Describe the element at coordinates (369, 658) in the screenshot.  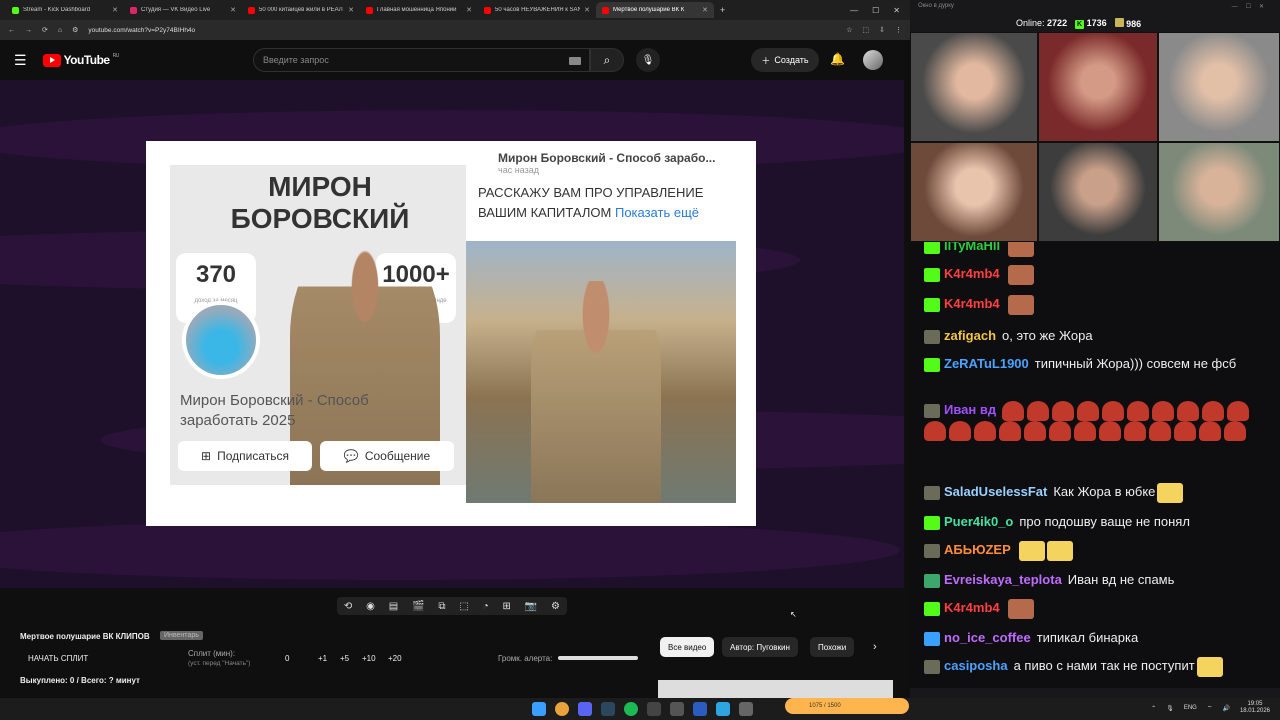
I see `increment-10-button: +10` at that location.